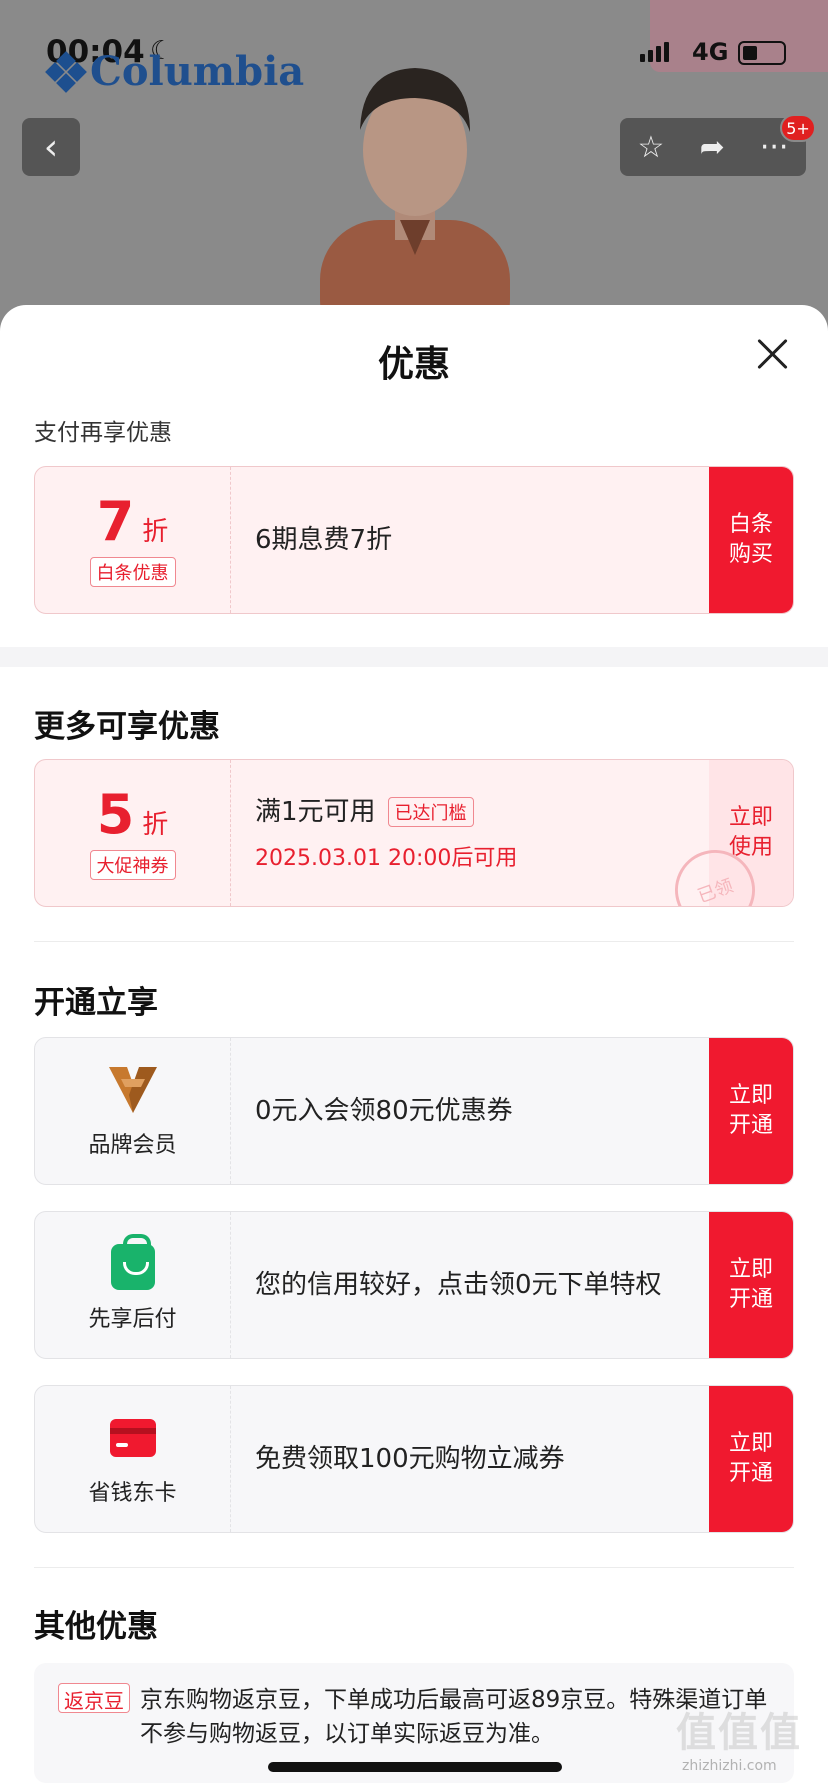  Describe the element at coordinates (798, 128) in the screenshot. I see `message-badge: 5+` at that location.